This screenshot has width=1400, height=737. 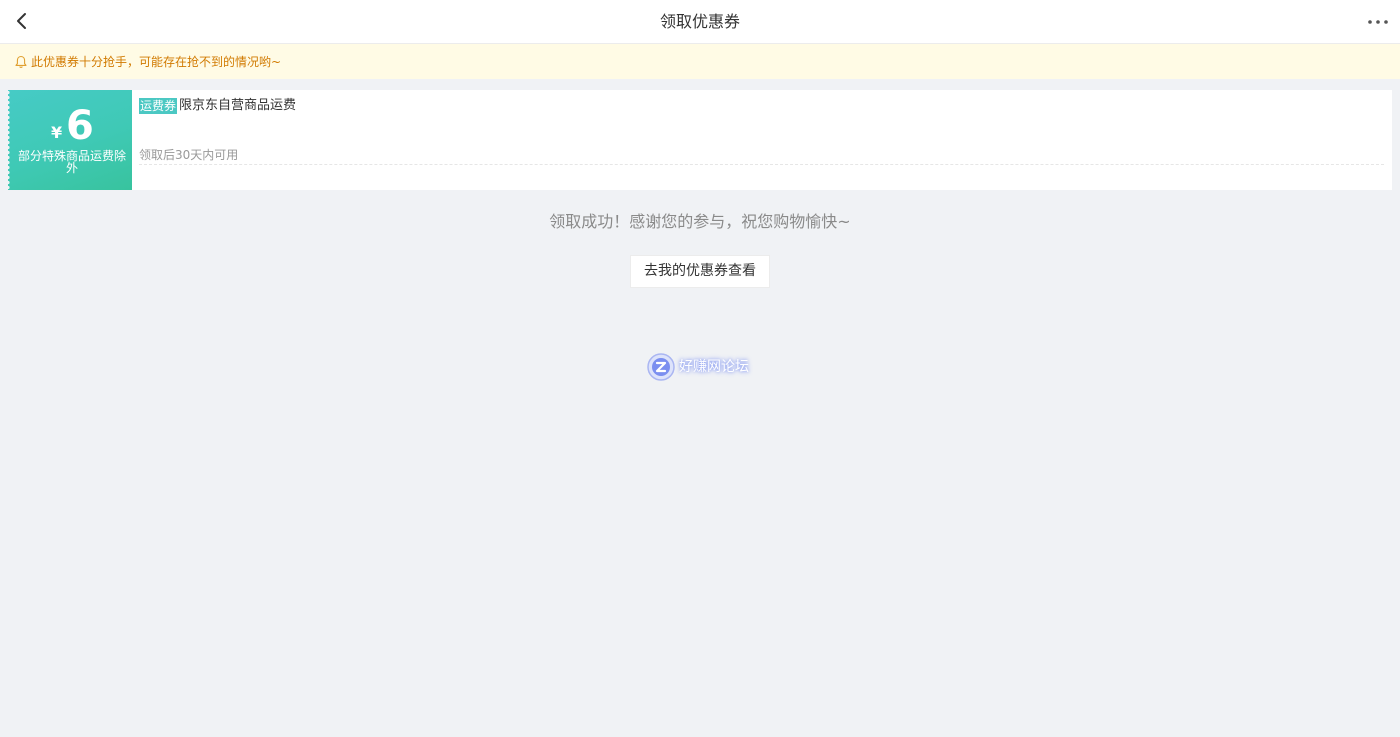 I want to click on notice-text: 此优惠券十分抢手，可能存在抢不到的情况哟~, so click(x=156, y=62).